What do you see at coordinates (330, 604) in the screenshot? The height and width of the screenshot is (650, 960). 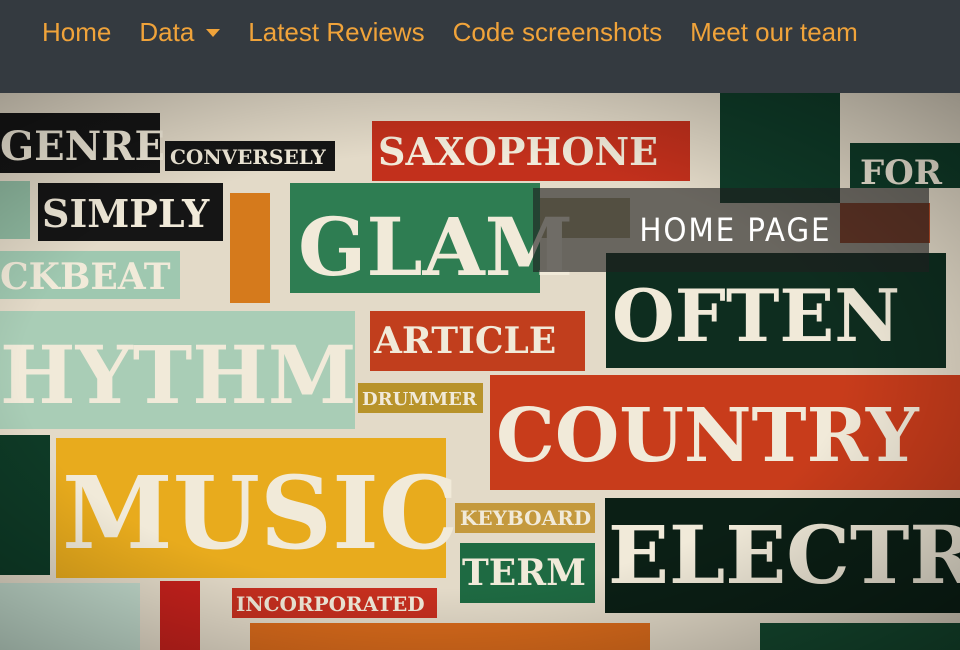 I see `svg-text: INCORPORATED` at bounding box center [330, 604].